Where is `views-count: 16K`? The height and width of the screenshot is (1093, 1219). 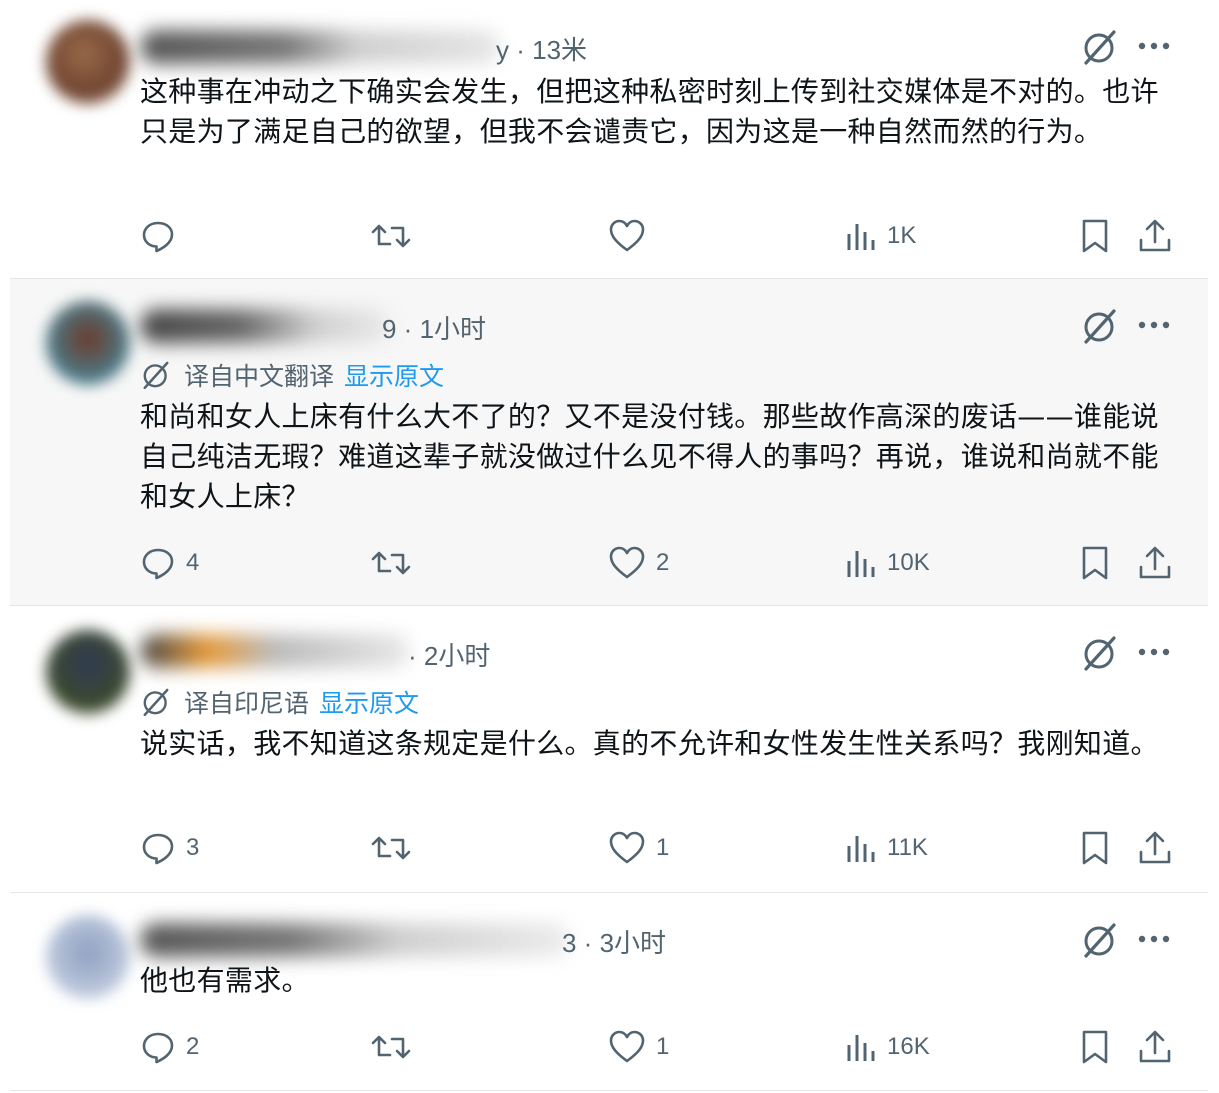 views-count: 16K is located at coordinates (908, 1046).